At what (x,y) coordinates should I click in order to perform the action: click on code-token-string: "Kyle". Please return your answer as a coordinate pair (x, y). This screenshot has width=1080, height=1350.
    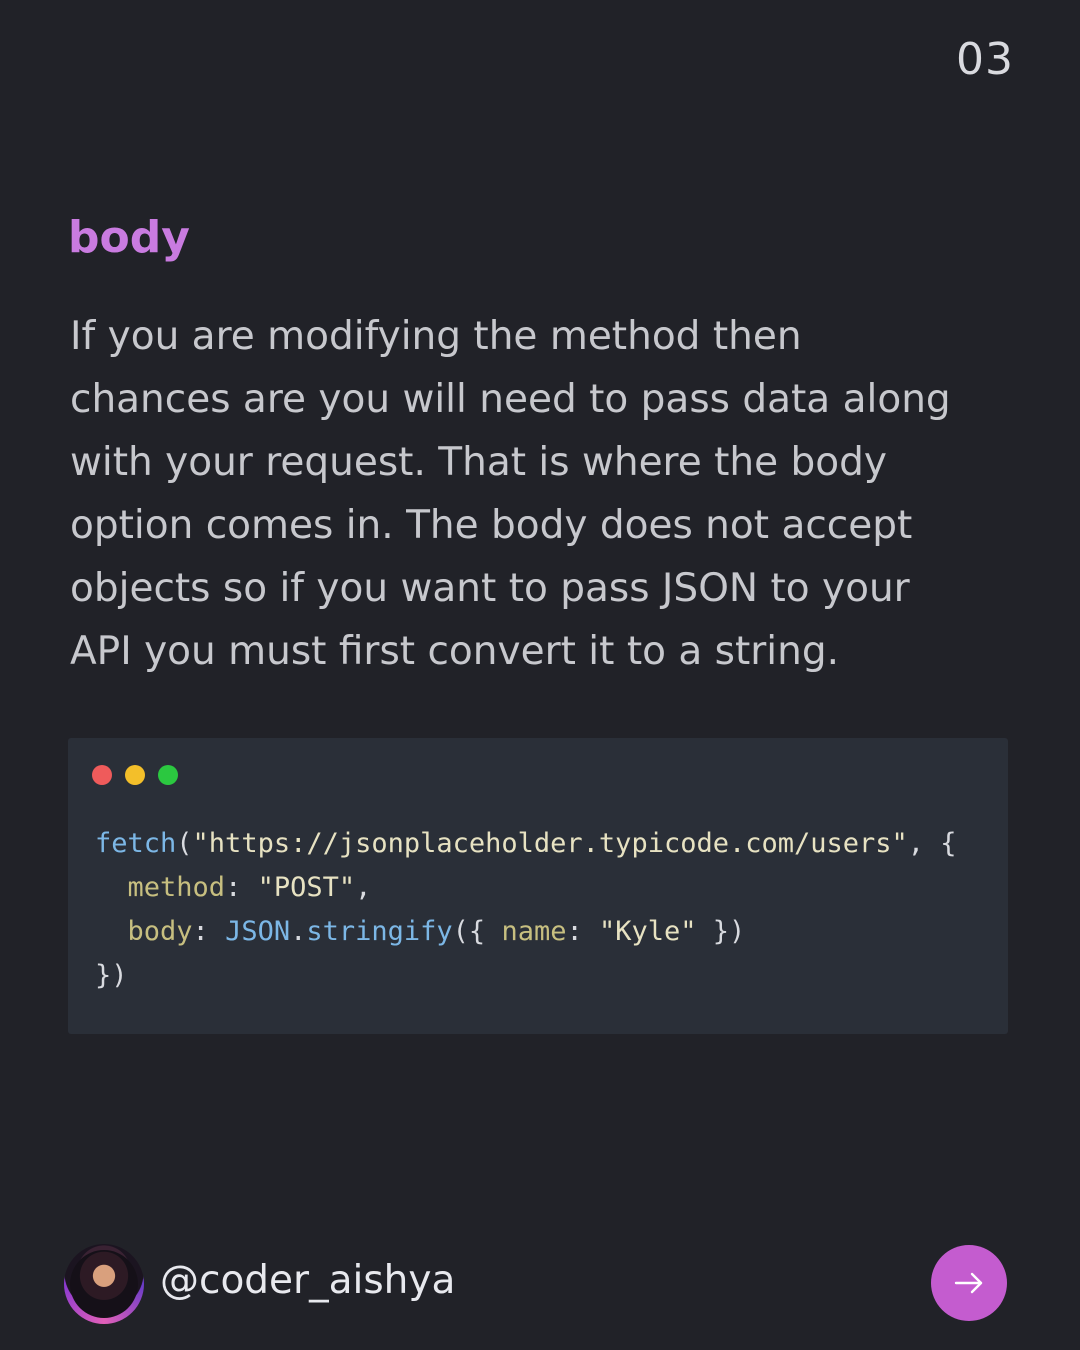
    Looking at the image, I should click on (648, 931).